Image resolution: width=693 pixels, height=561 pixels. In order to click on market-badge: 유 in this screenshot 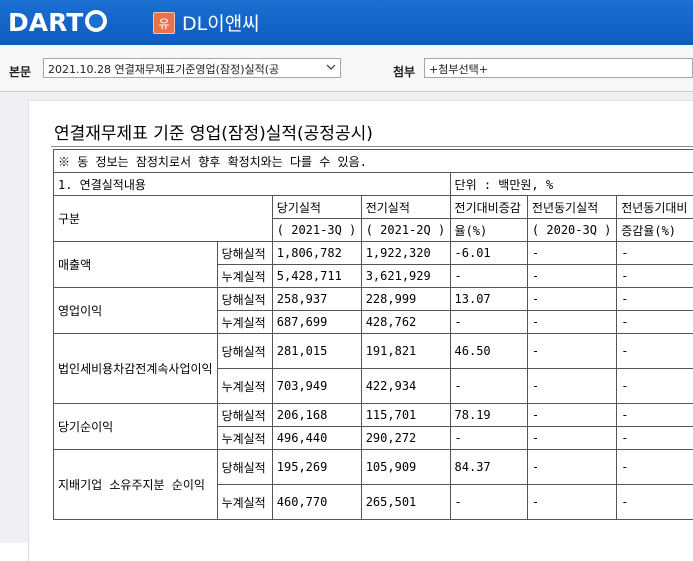, I will do `click(164, 23)`.